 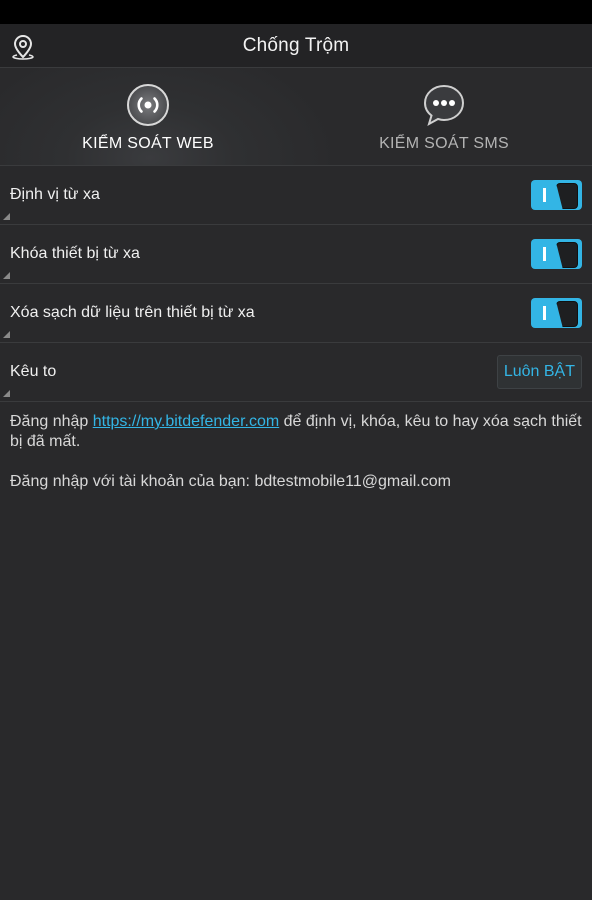 I want to click on remote-wipe-toggle, so click(x=556, y=313).